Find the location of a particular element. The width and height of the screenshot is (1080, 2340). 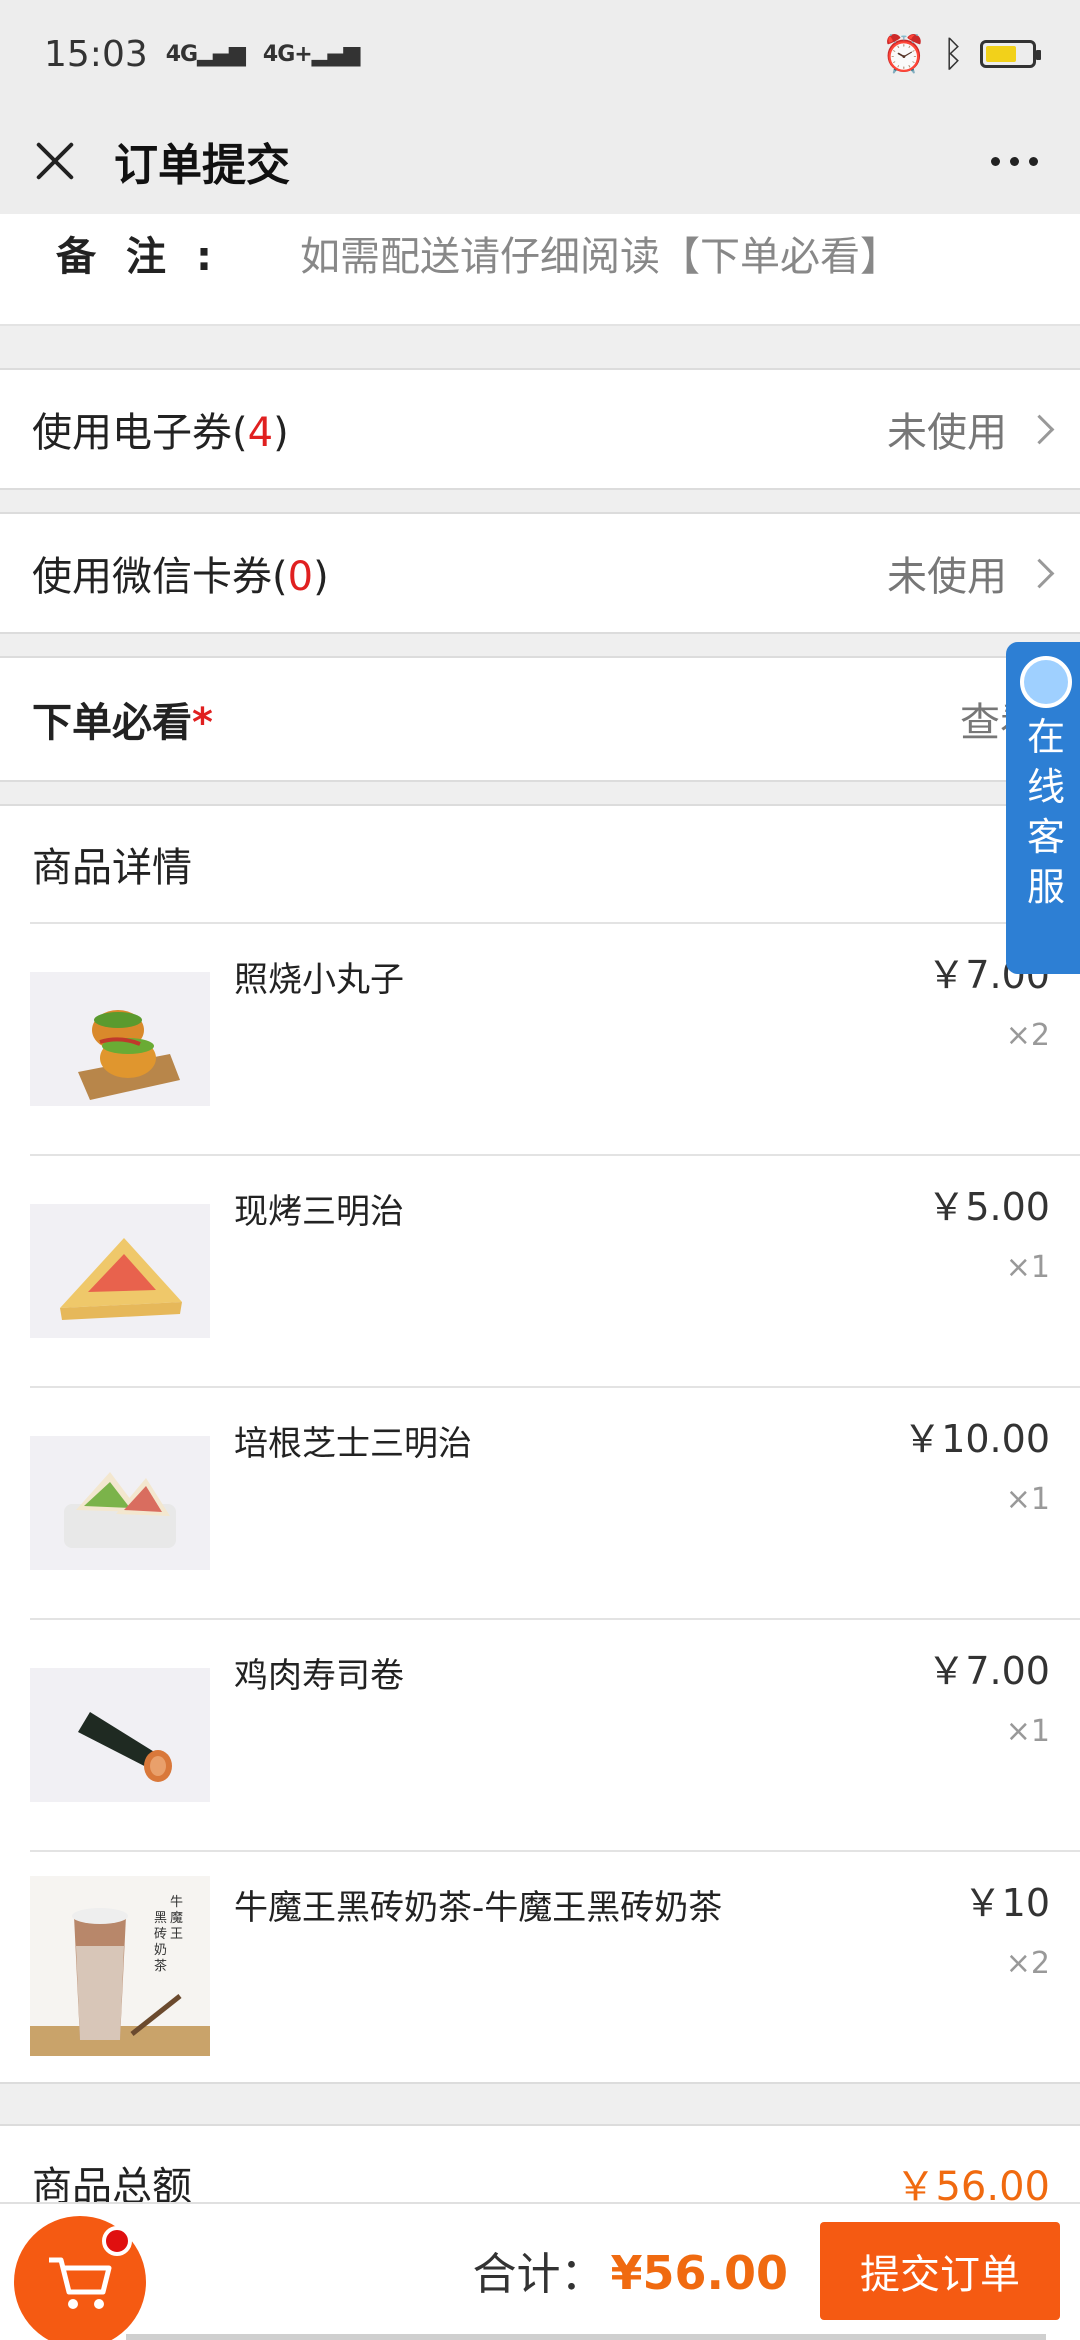

product-price: ￥10 is located at coordinates (1006, 1903).